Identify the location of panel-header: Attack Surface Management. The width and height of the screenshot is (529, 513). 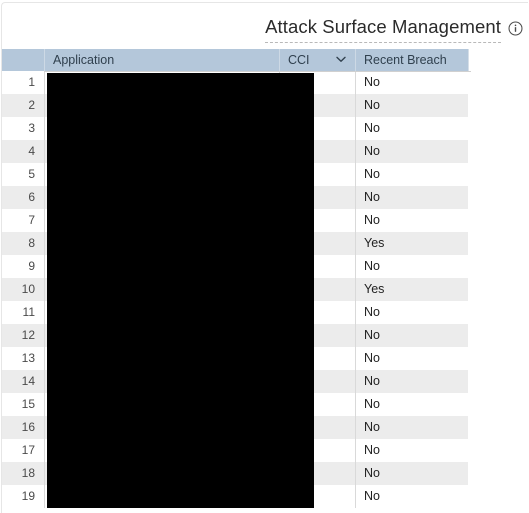
(265, 31).